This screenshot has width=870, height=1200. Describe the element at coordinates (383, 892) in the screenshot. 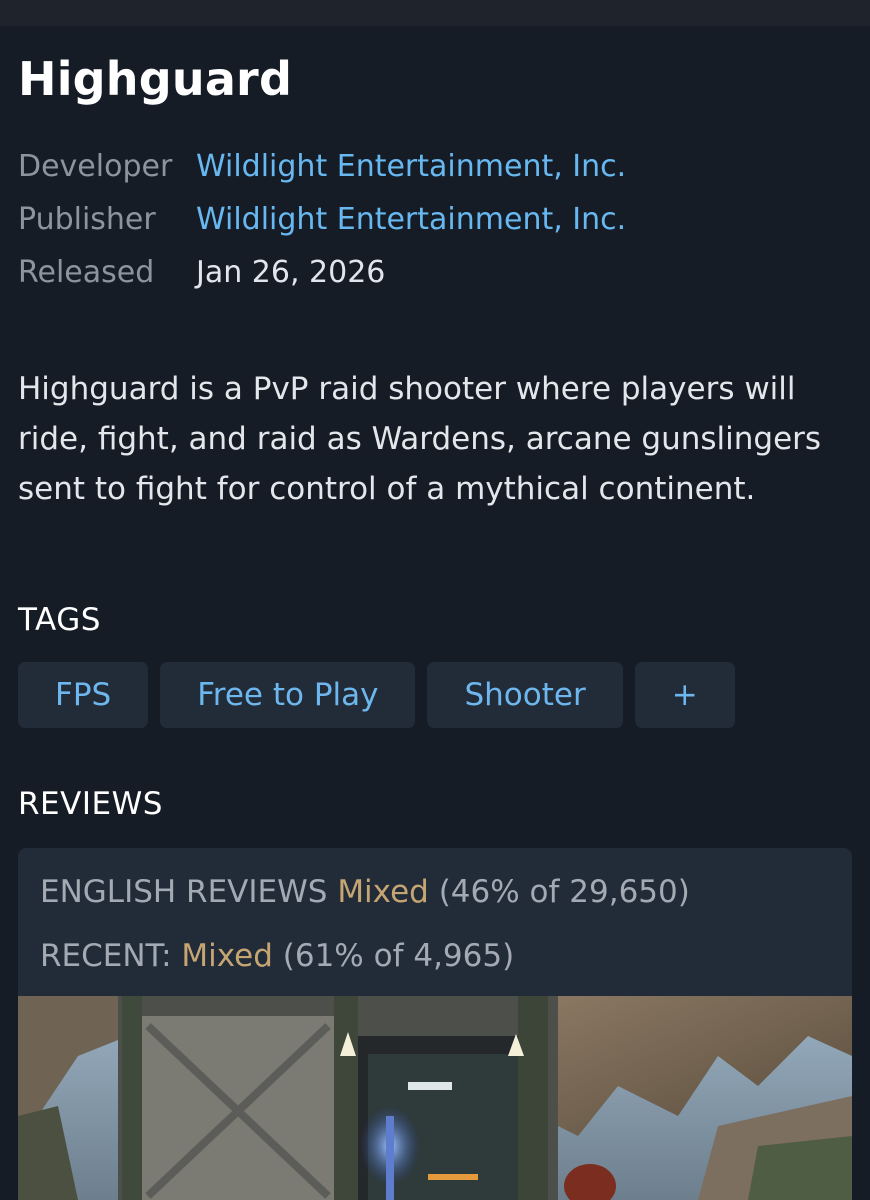

I see `english-reviews-rating: Mixed` at that location.